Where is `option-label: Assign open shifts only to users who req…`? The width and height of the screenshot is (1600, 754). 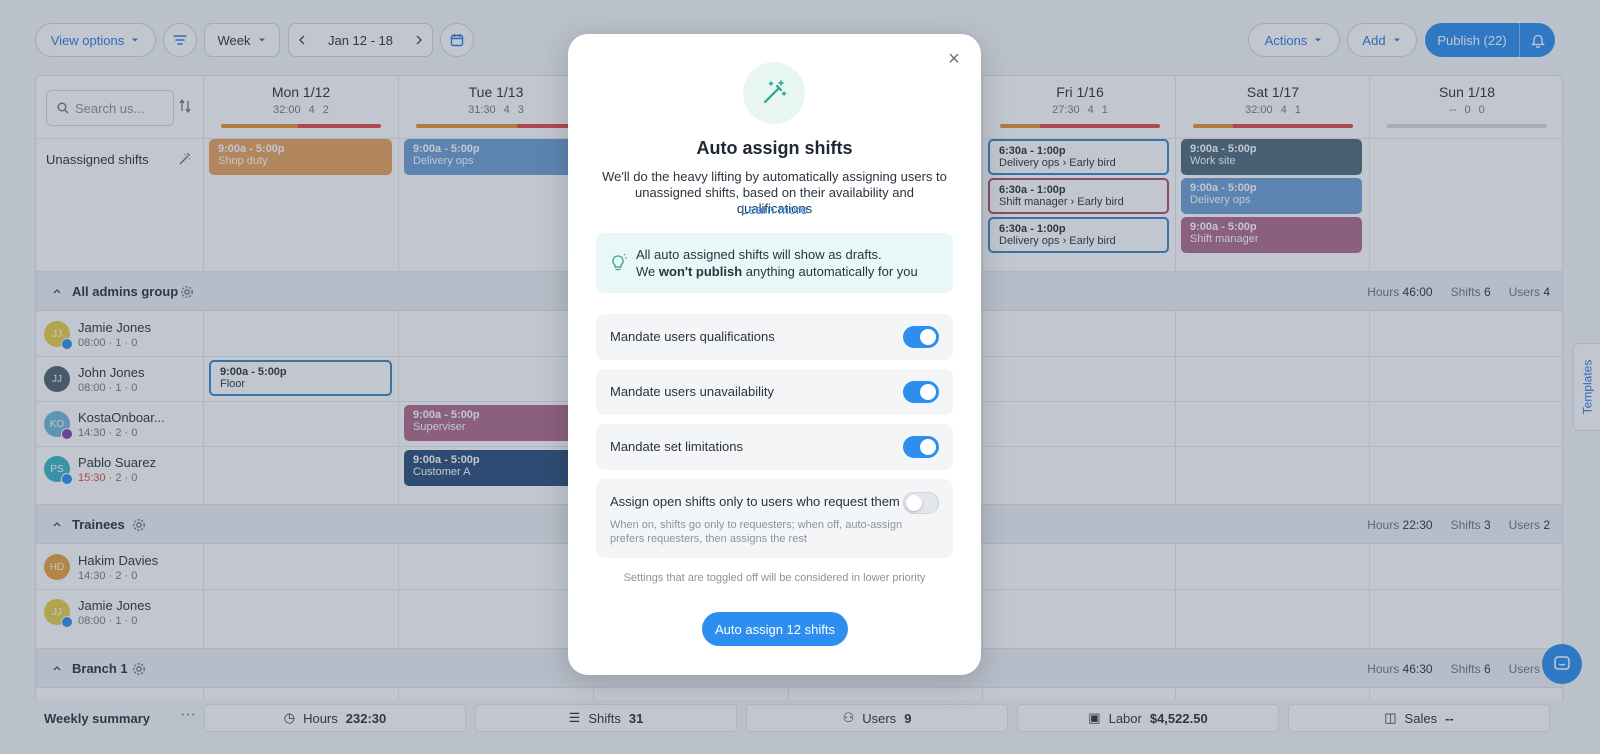
option-label: Assign open shifts only to users who req… is located at coordinates (755, 501).